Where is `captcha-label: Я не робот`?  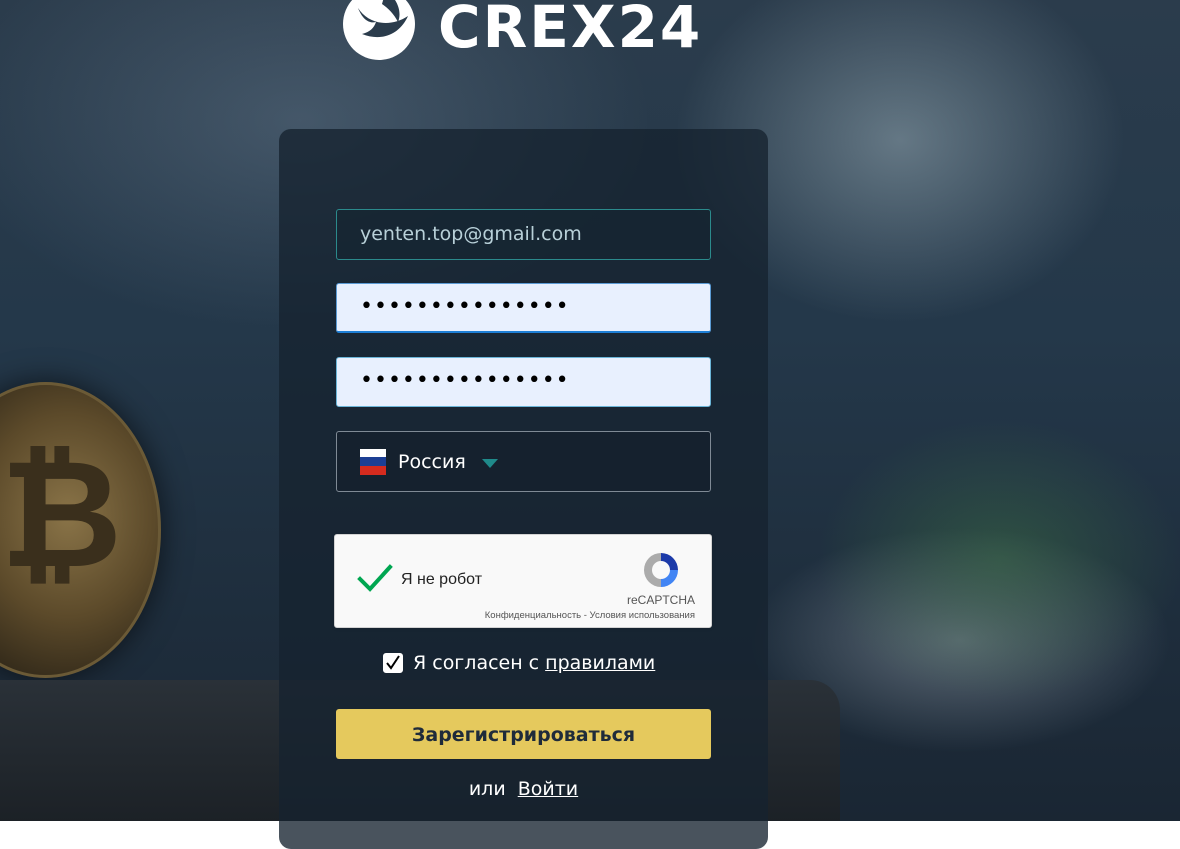 captcha-label: Я не робот is located at coordinates (442, 579).